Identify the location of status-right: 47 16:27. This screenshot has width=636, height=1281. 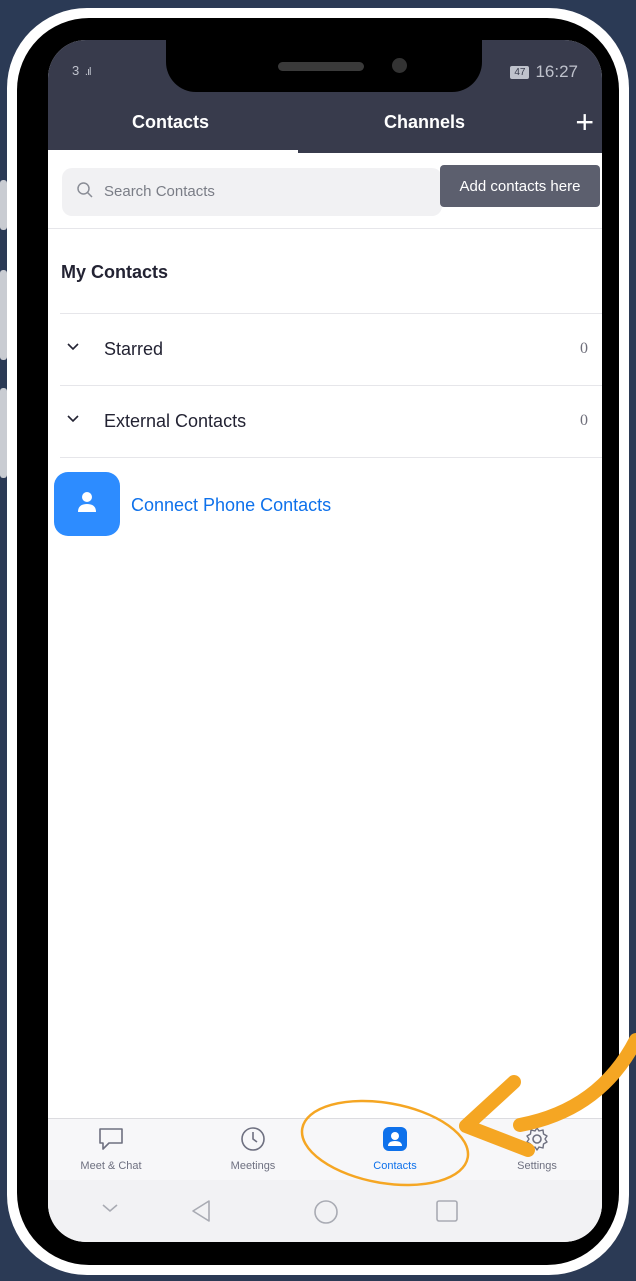
(544, 72).